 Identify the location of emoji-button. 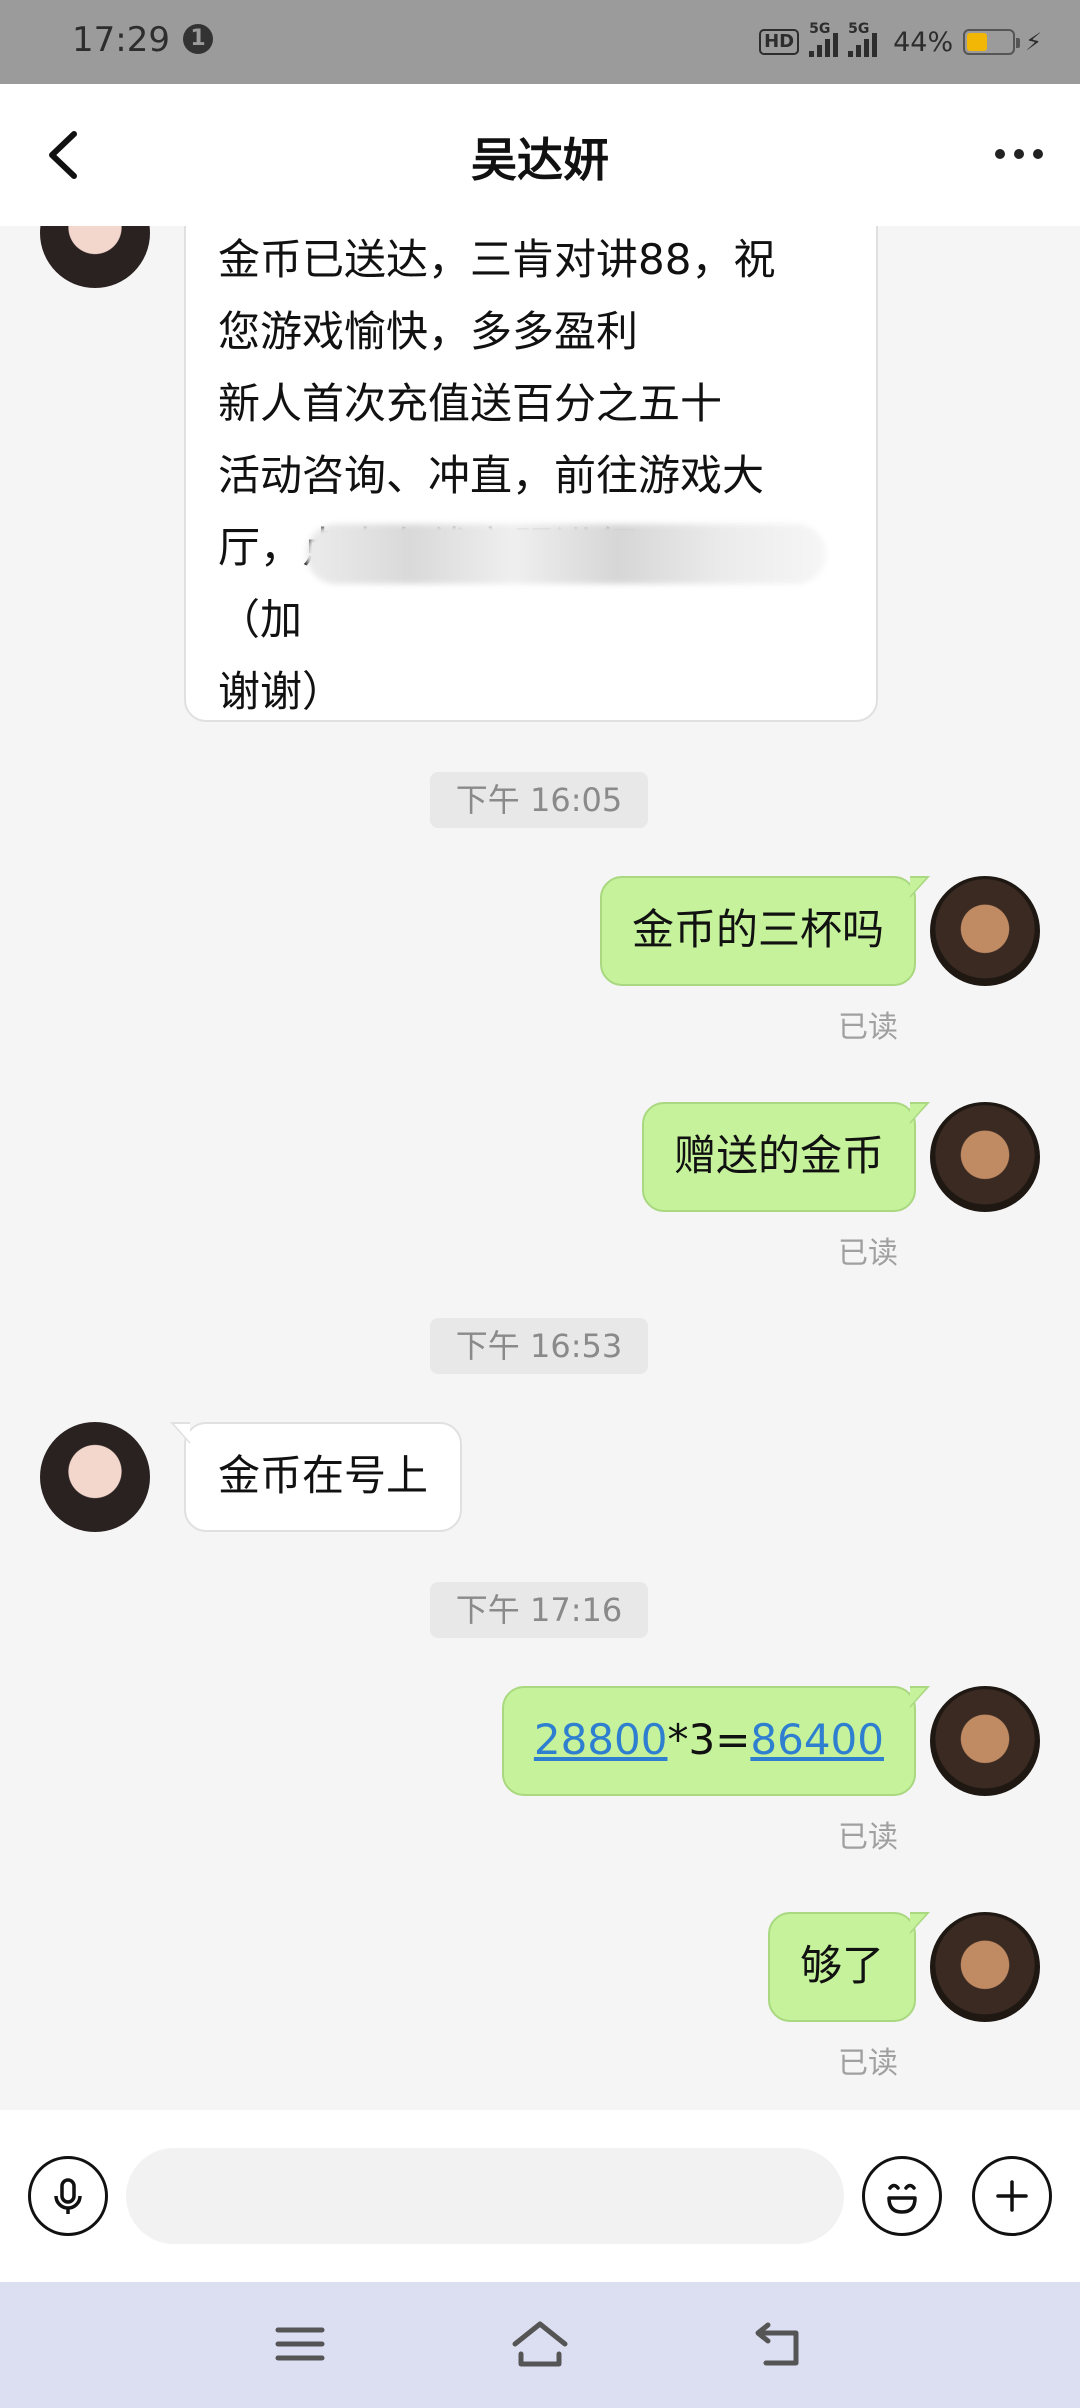
(902, 2196).